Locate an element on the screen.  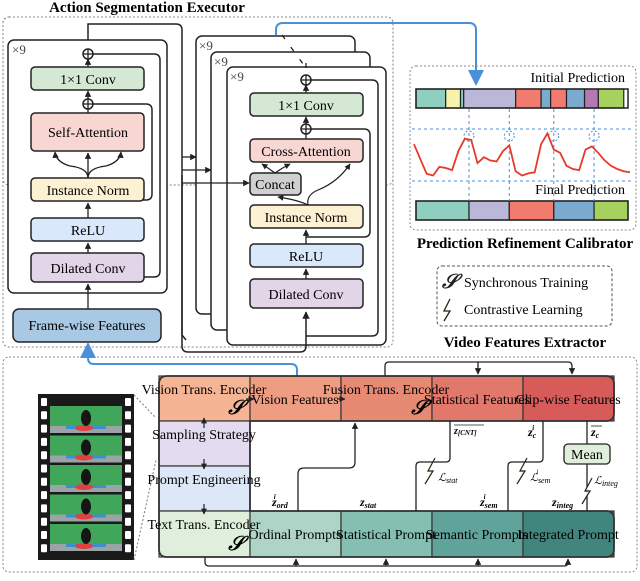
boundary-score-curve is located at coordinates (522, 154).